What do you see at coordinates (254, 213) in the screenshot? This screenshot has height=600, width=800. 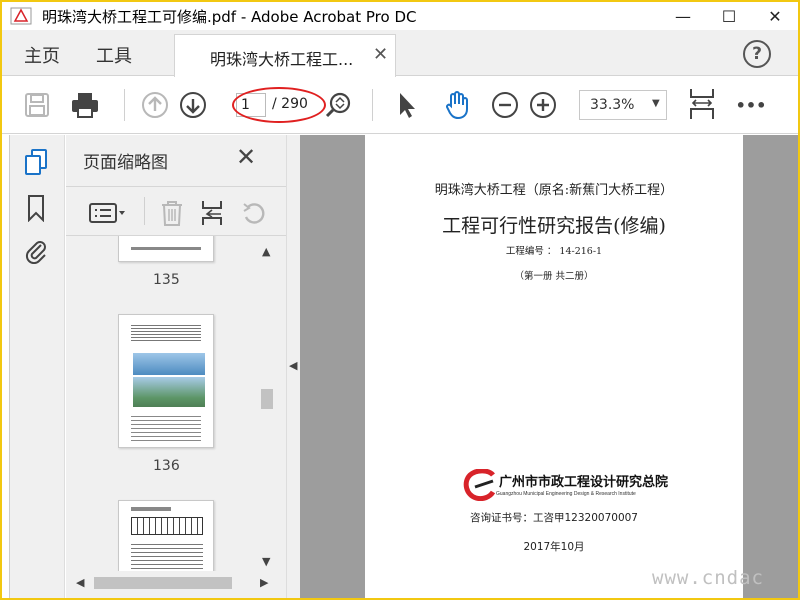 I see `rotate-page-icon` at bounding box center [254, 213].